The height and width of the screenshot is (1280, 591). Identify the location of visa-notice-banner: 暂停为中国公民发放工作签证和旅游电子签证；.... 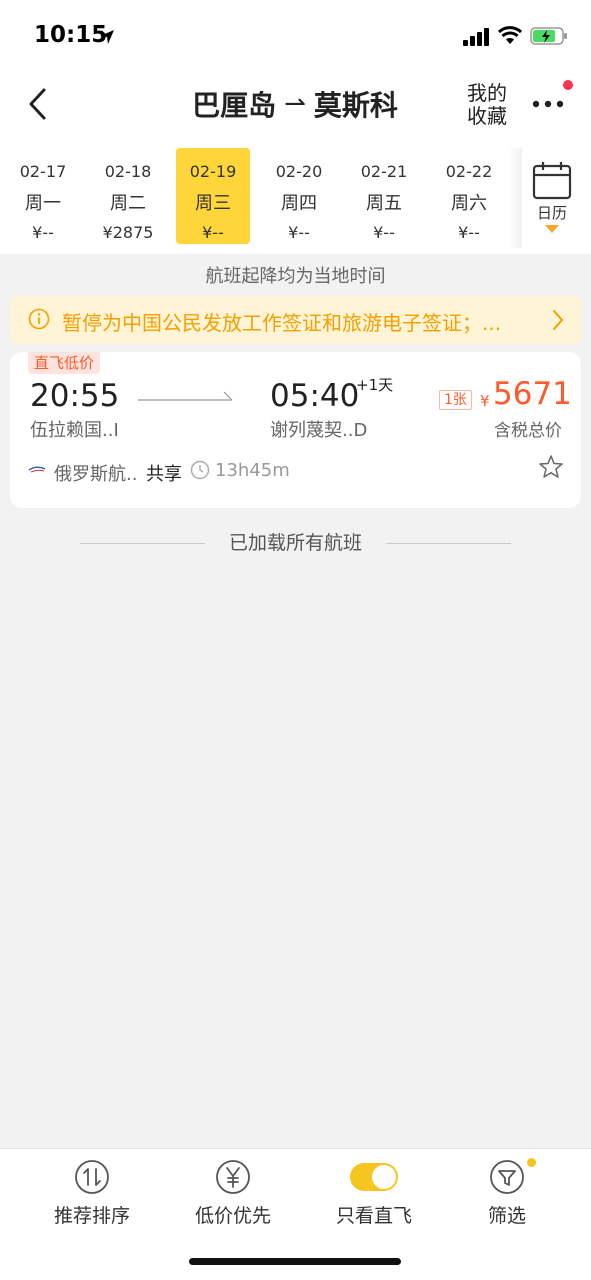
(295, 320).